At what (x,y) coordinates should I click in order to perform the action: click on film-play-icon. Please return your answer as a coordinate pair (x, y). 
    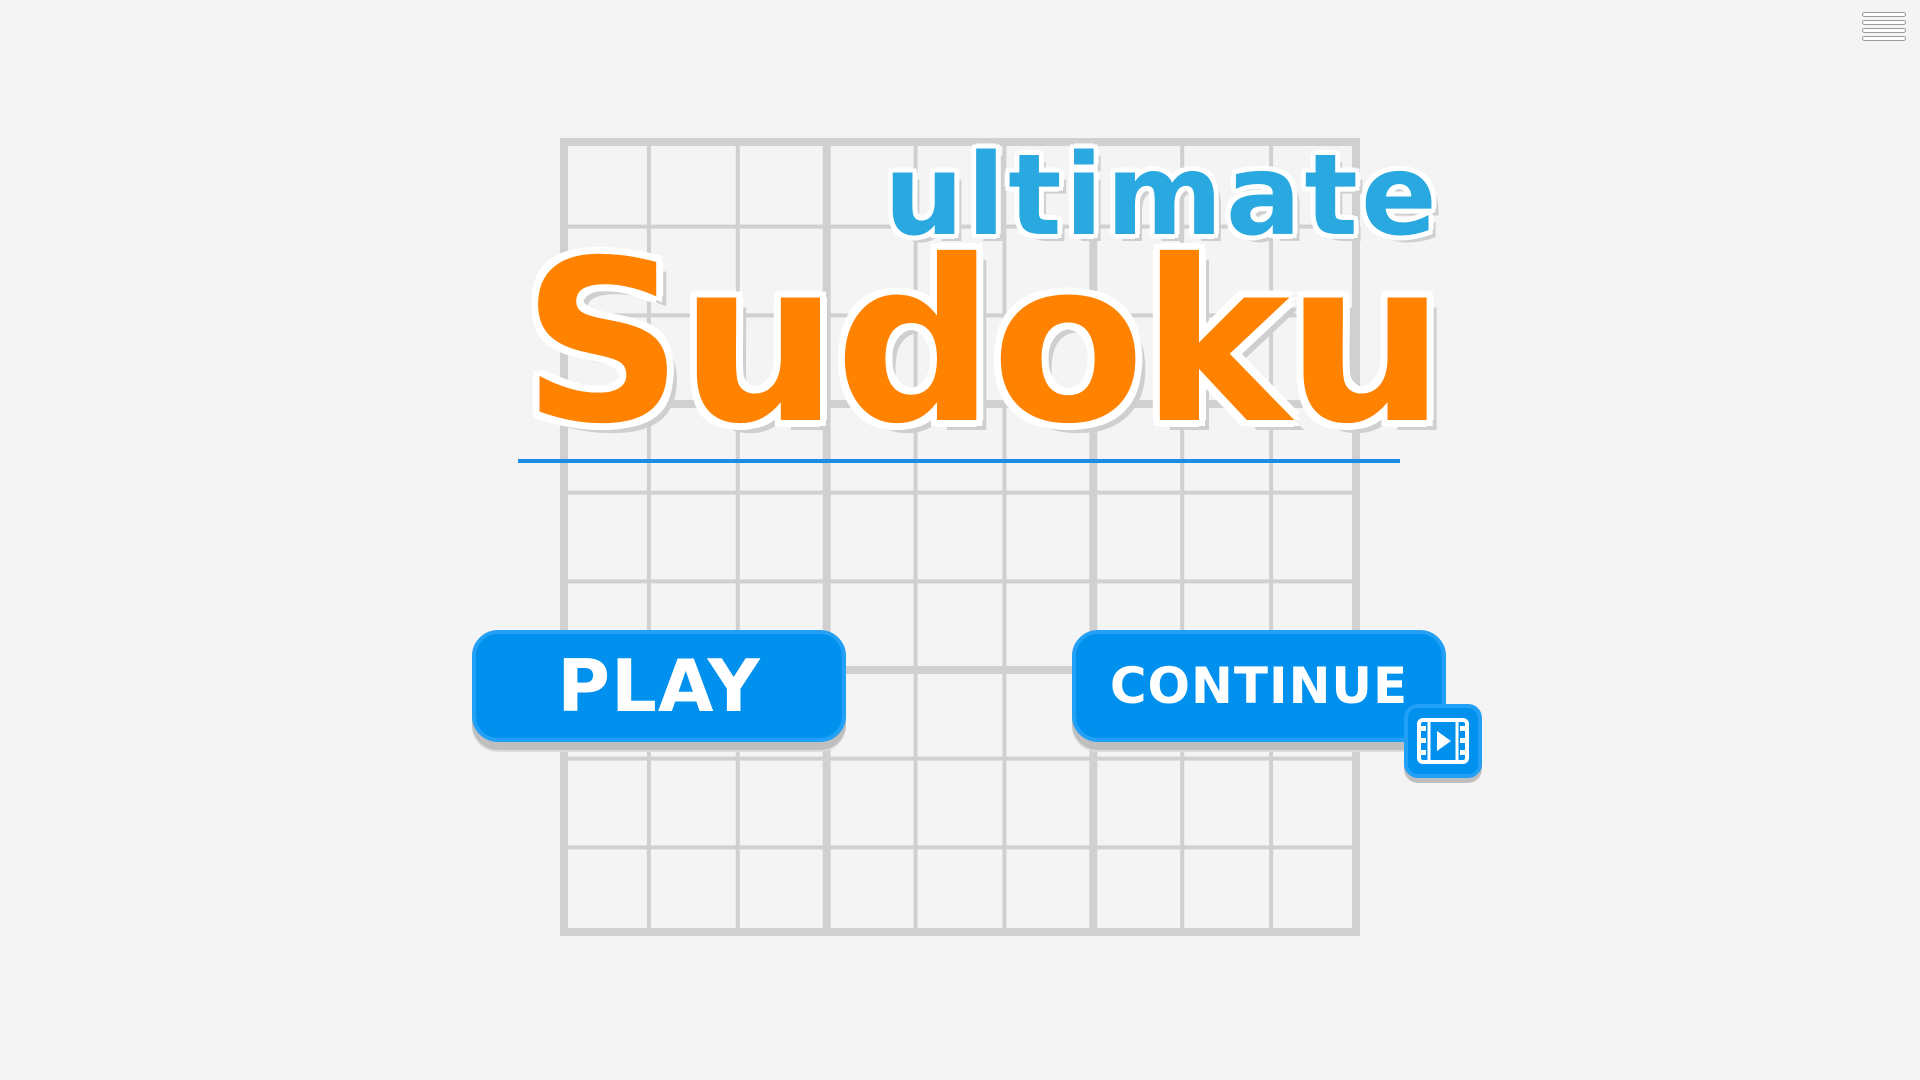
    Looking at the image, I should click on (1443, 741).